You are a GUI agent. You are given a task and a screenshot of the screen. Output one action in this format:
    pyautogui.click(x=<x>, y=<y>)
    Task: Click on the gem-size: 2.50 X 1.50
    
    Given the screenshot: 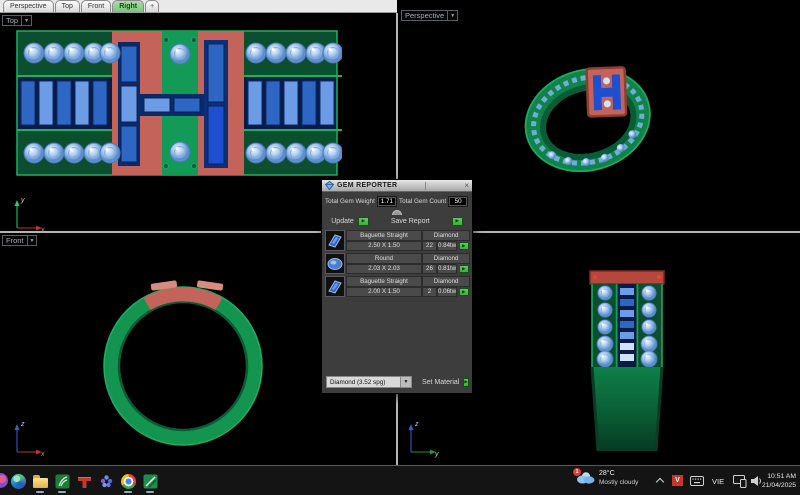 What is the action you would take?
    pyautogui.click(x=384, y=245)
    